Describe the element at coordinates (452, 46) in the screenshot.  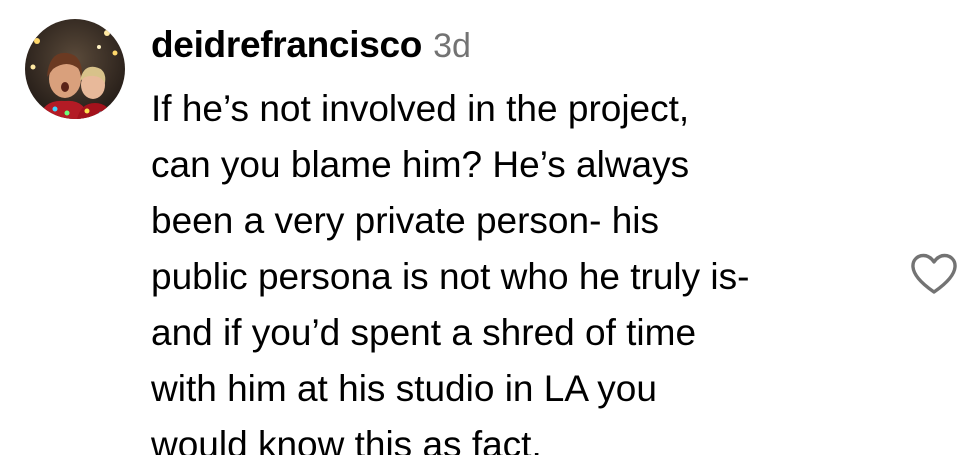
I see `timestamp: 3d` at that location.